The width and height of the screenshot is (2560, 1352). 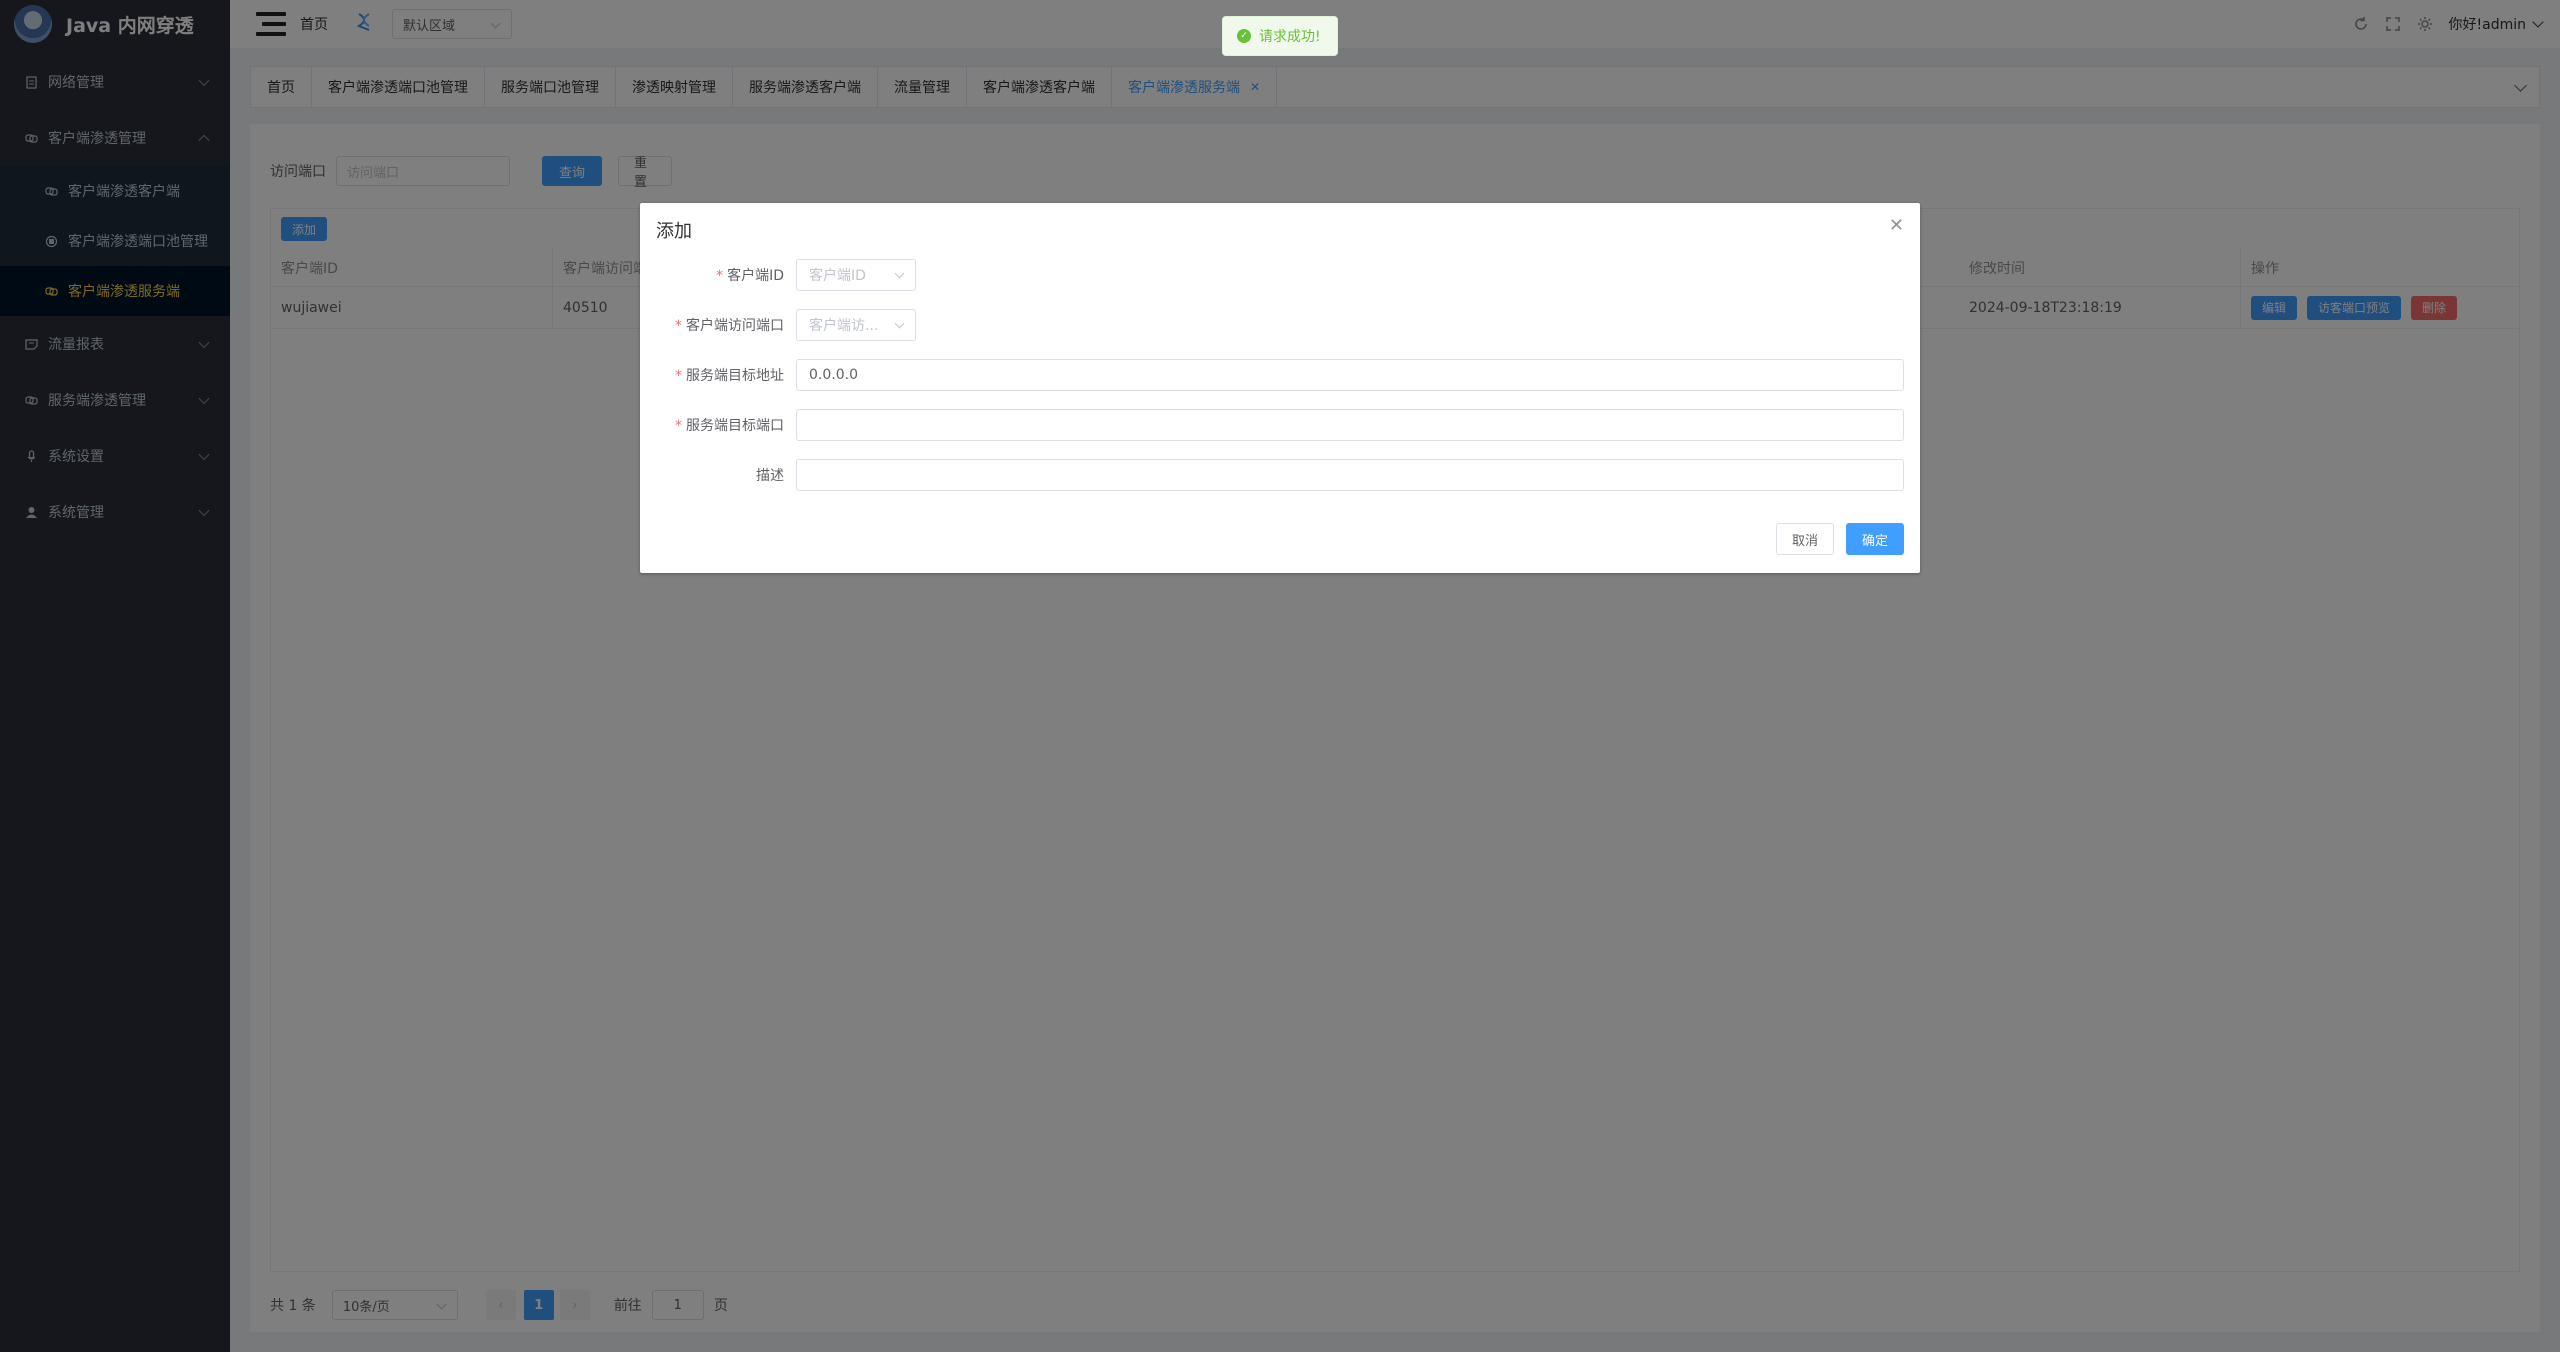 What do you see at coordinates (729, 426) in the screenshot?
I see `form-label: * 服务端目标端口` at bounding box center [729, 426].